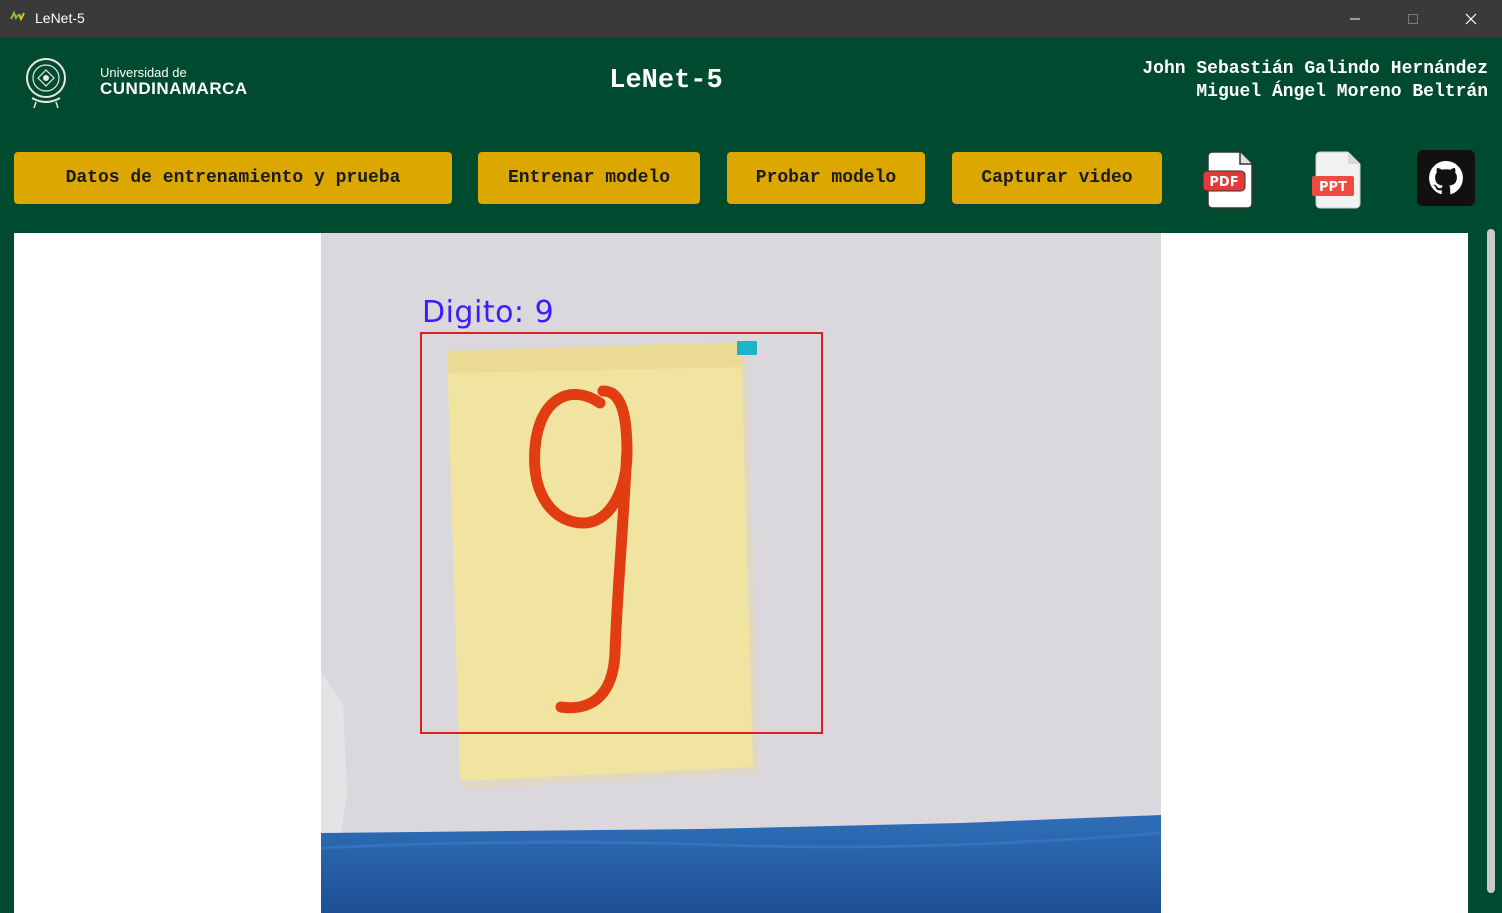 The height and width of the screenshot is (913, 1502). I want to click on close-button, so click(1471, 19).